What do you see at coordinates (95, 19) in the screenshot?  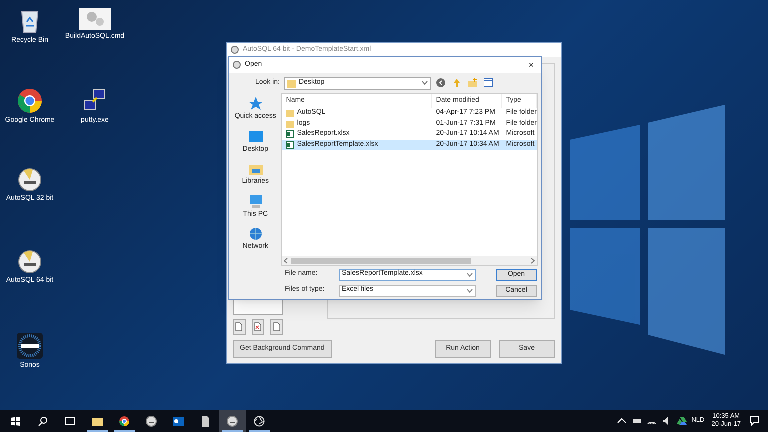 I see `gears-icon` at bounding box center [95, 19].